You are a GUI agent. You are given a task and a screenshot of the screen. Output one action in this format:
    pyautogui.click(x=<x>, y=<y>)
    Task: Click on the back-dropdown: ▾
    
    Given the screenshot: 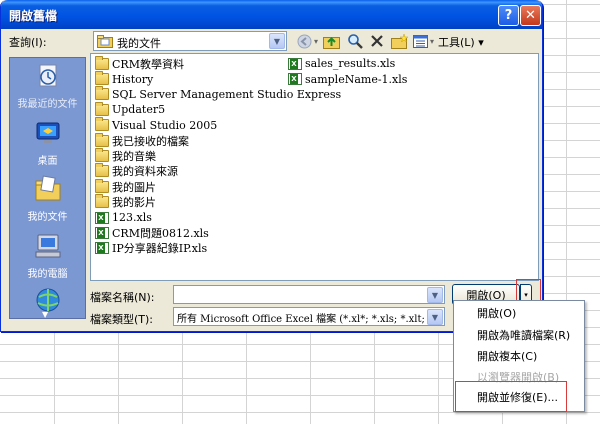 What is the action you would take?
    pyautogui.click(x=316, y=41)
    